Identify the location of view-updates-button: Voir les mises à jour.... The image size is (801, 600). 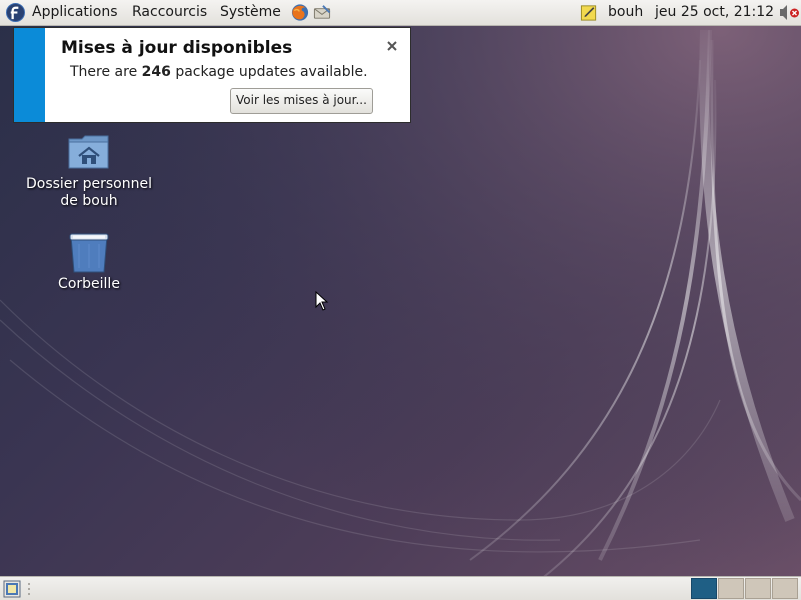
(301, 101).